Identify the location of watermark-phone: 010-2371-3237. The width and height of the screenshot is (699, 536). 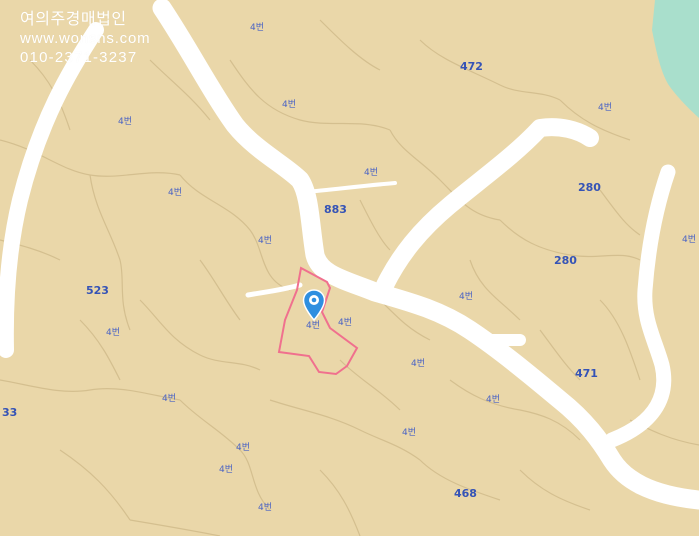
(79, 57).